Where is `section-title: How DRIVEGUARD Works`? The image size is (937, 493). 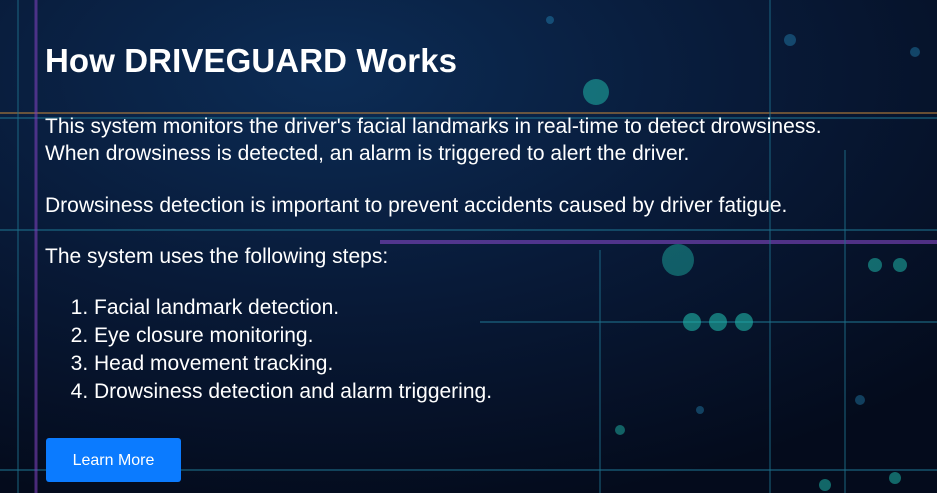
section-title: How DRIVEGUARD Works is located at coordinates (251, 60).